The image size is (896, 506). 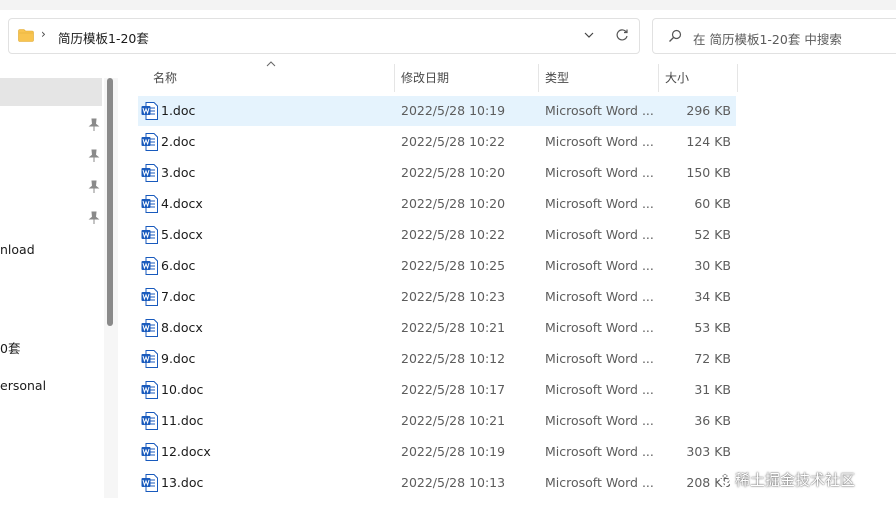 What do you see at coordinates (26, 35) in the screenshot?
I see `folder-icon` at bounding box center [26, 35].